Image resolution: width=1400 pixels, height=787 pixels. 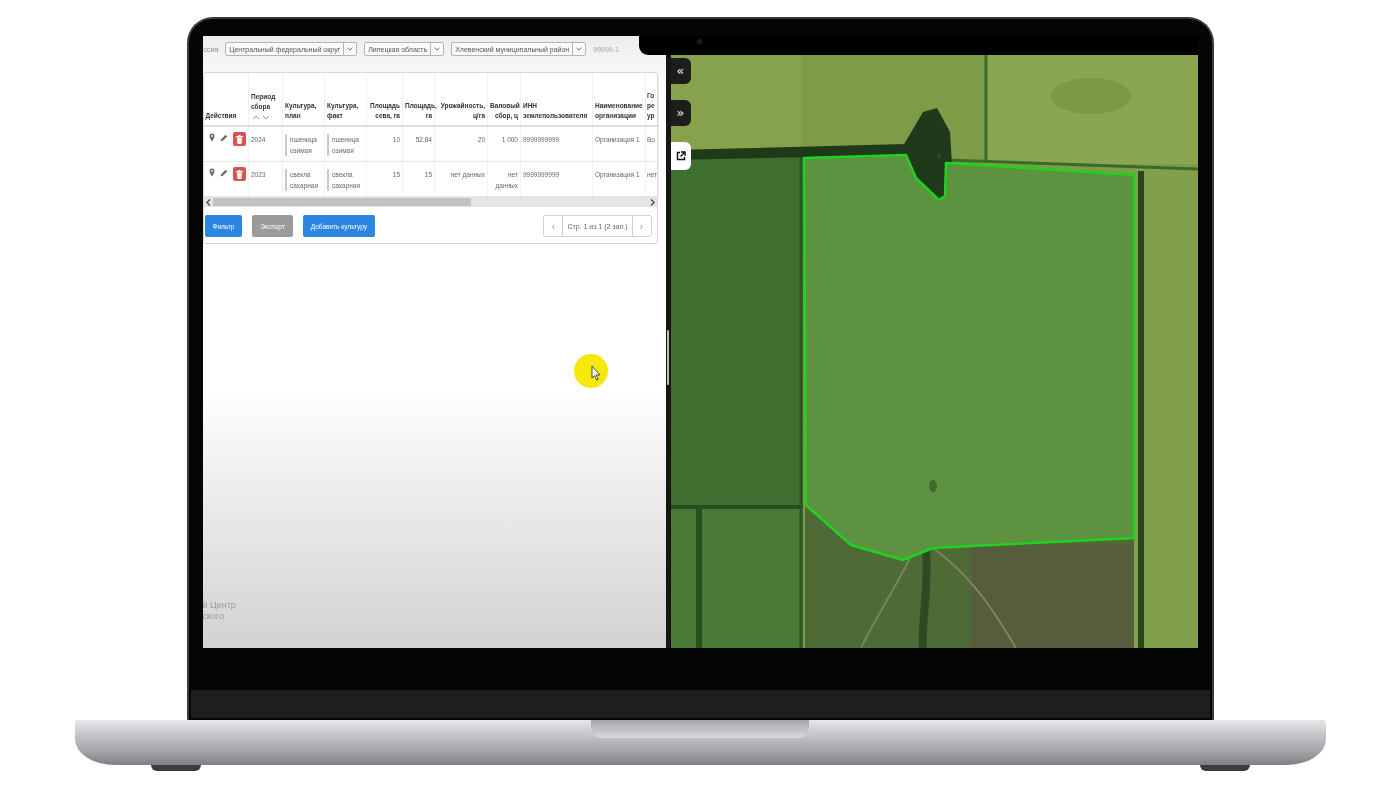 What do you see at coordinates (680, 156) in the screenshot?
I see `external-link-icon` at bounding box center [680, 156].